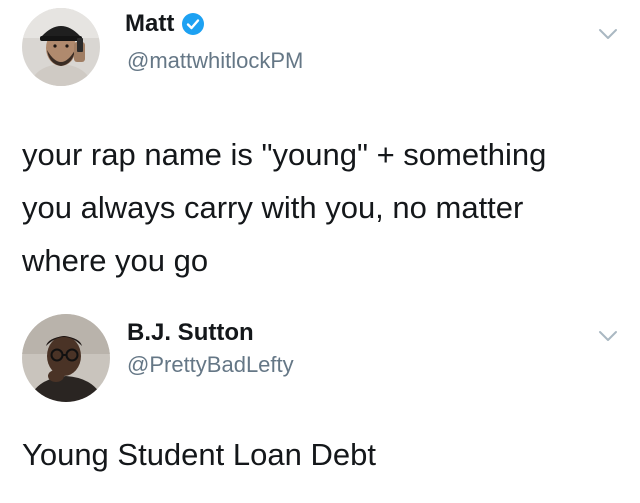 The image size is (640, 503). I want to click on tweet-text-line: Young Student Loan Debt, so click(199, 454).